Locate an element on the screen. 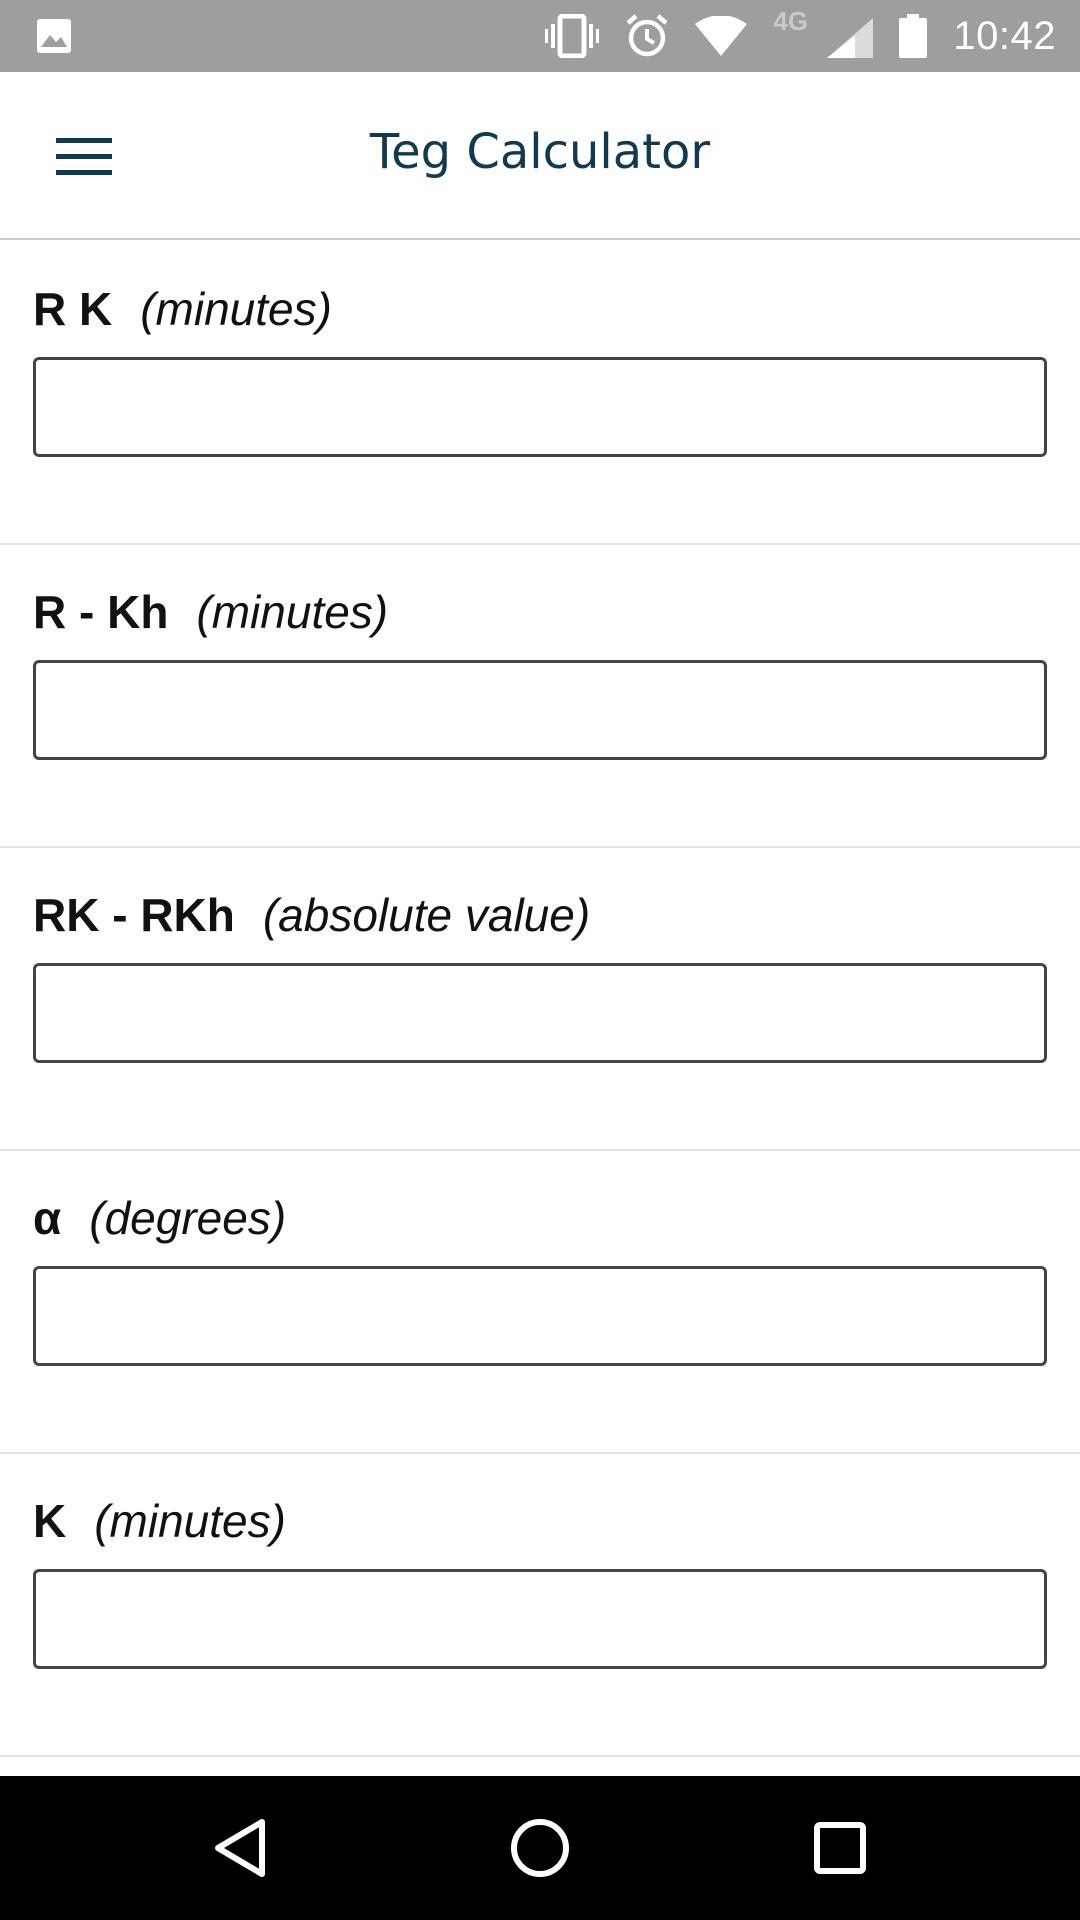  home-button is located at coordinates (540, 1848).